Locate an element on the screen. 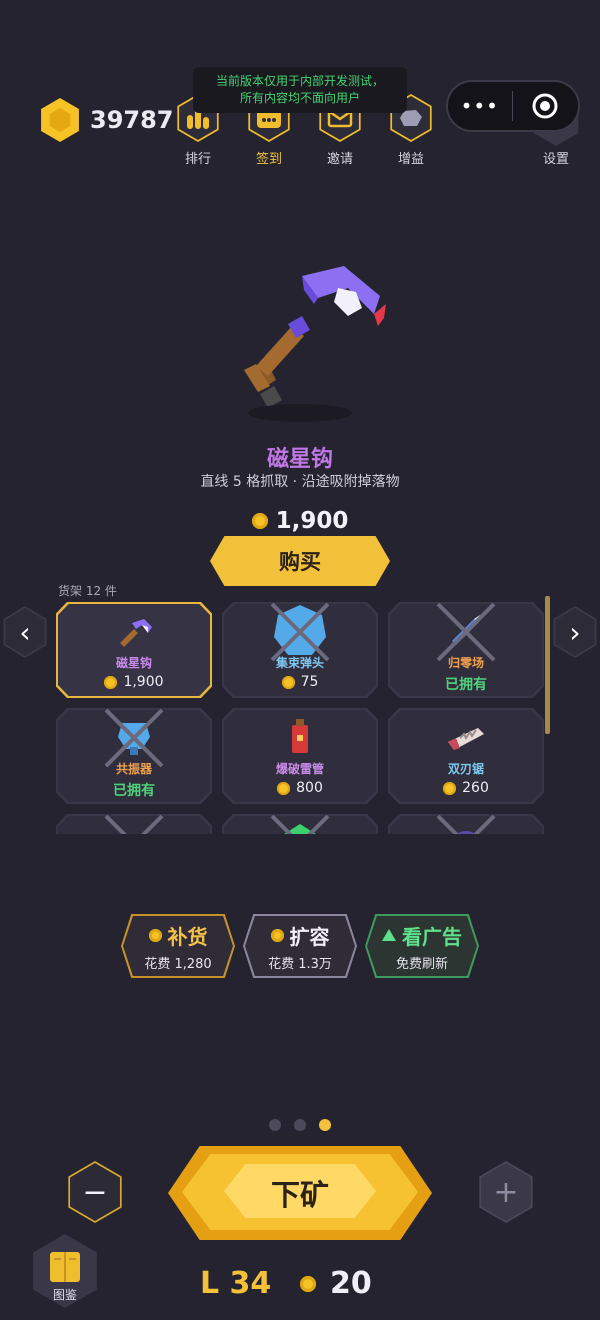  shelf-item-status: 75 is located at coordinates (309, 682).